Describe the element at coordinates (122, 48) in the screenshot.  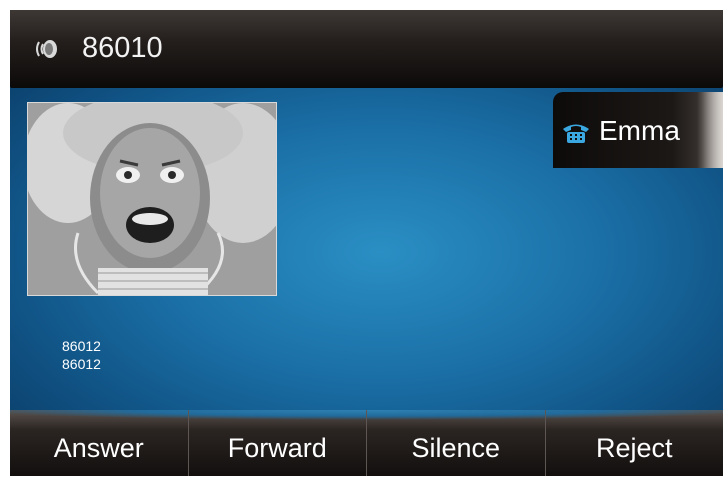
I see `dialed-number: 86010` at that location.